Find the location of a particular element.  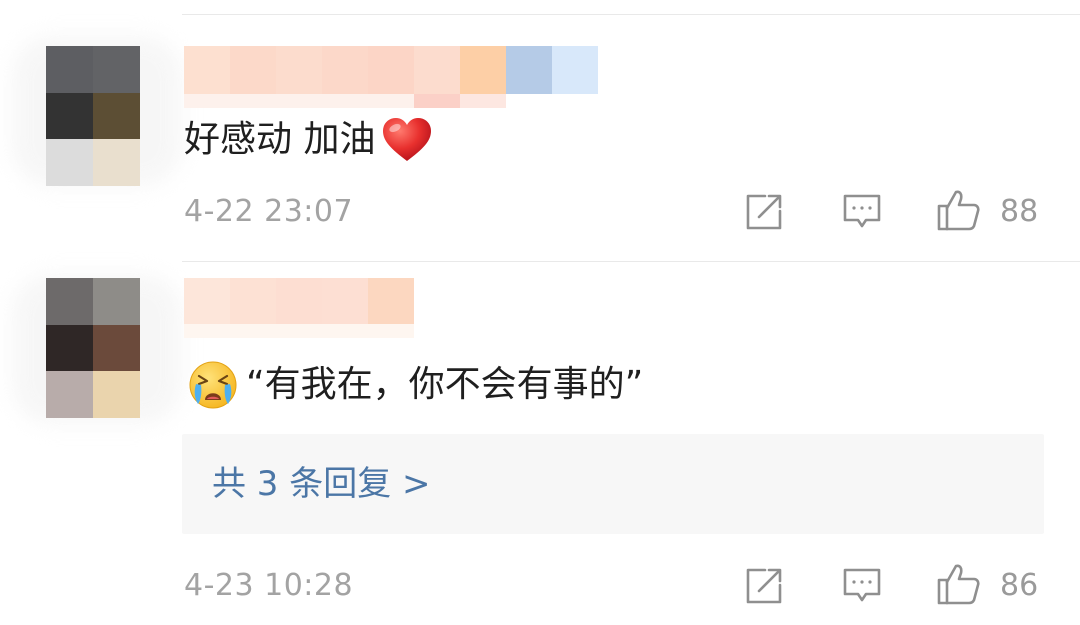

comment-text: 好感动 加油 is located at coordinates (280, 139).